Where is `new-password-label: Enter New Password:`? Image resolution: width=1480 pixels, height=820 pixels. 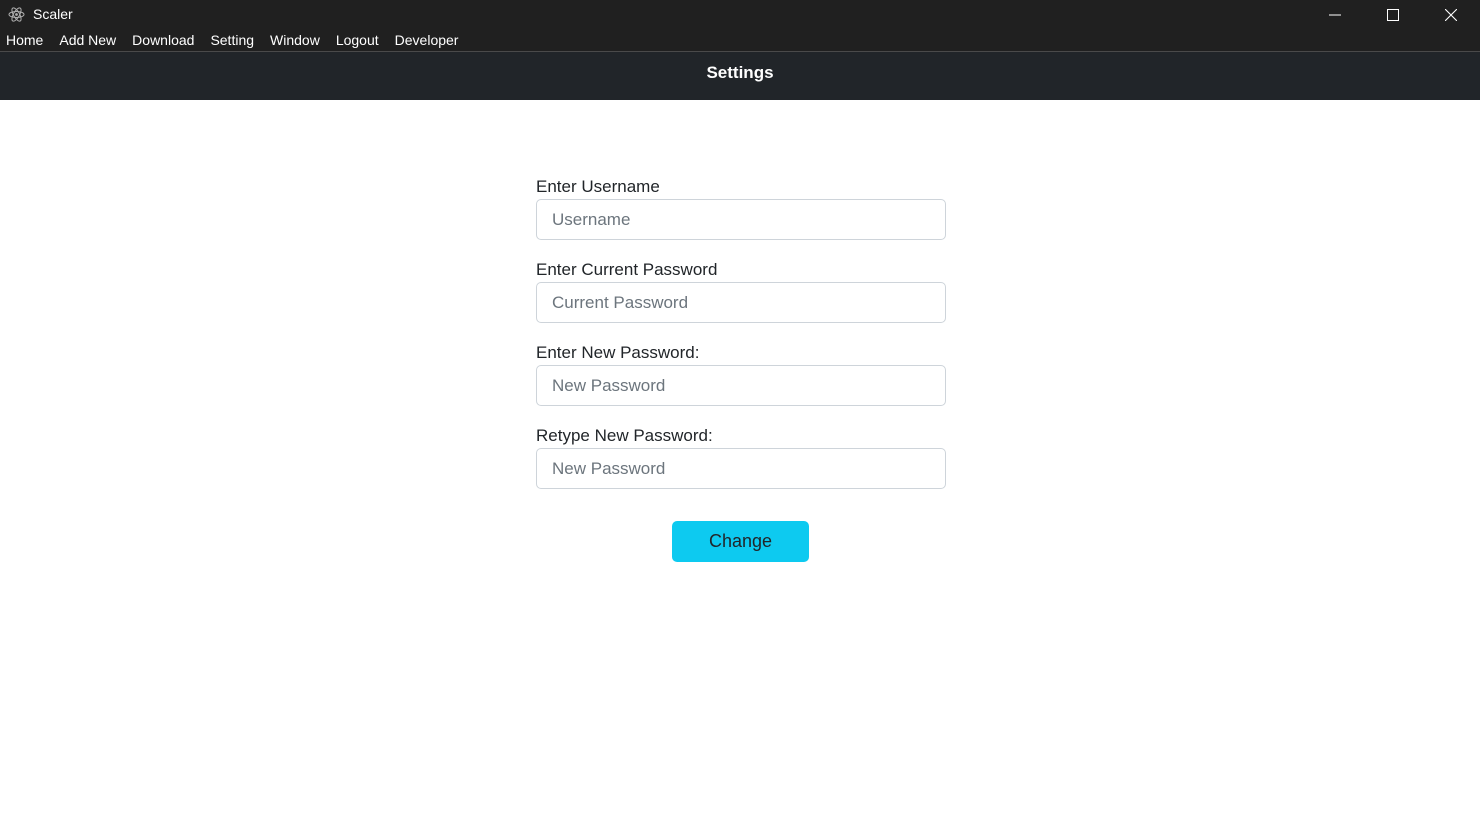 new-password-label: Enter New Password: is located at coordinates (618, 352).